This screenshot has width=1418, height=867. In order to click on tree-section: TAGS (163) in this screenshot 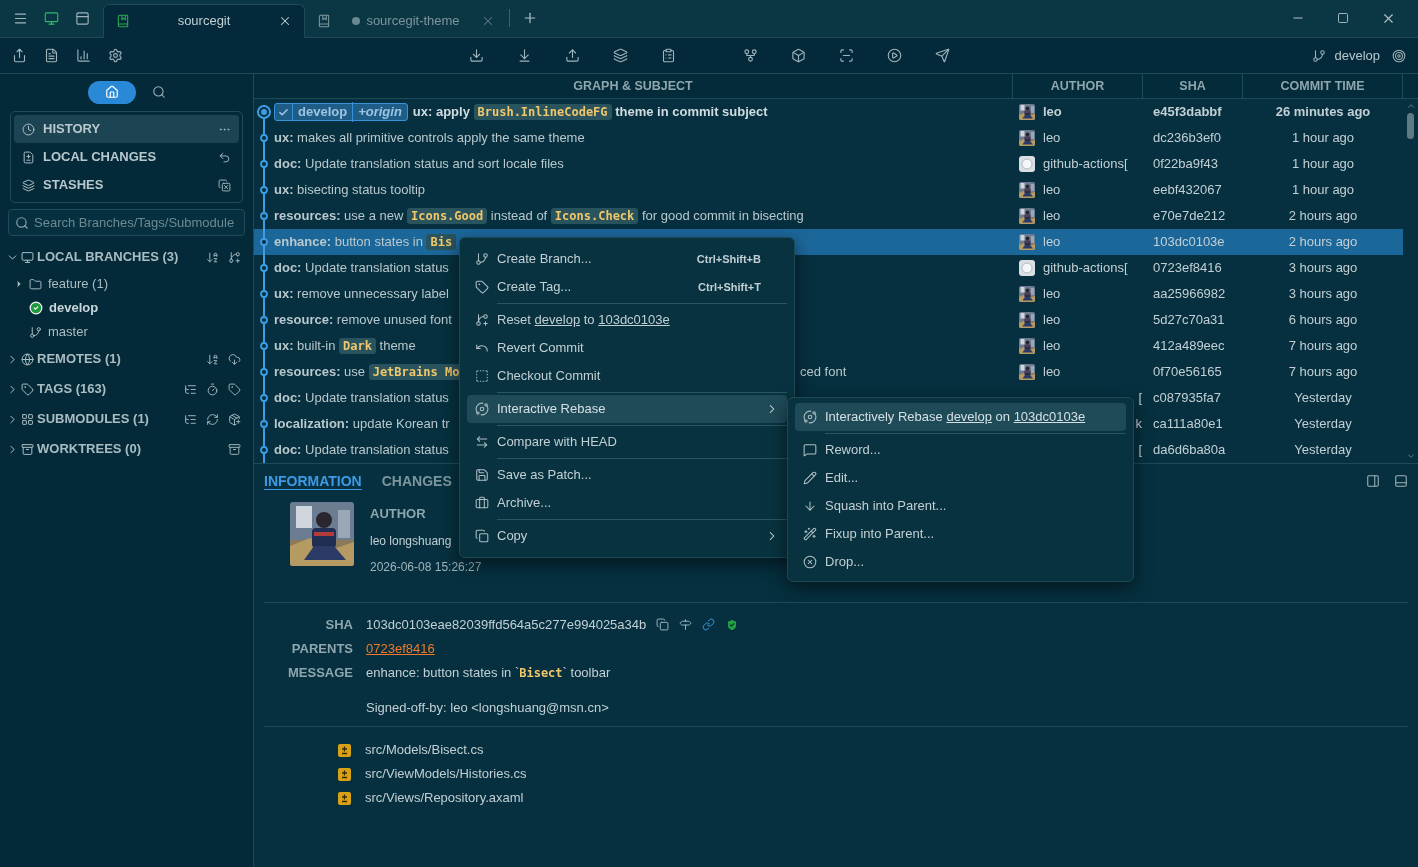, I will do `click(126, 389)`.